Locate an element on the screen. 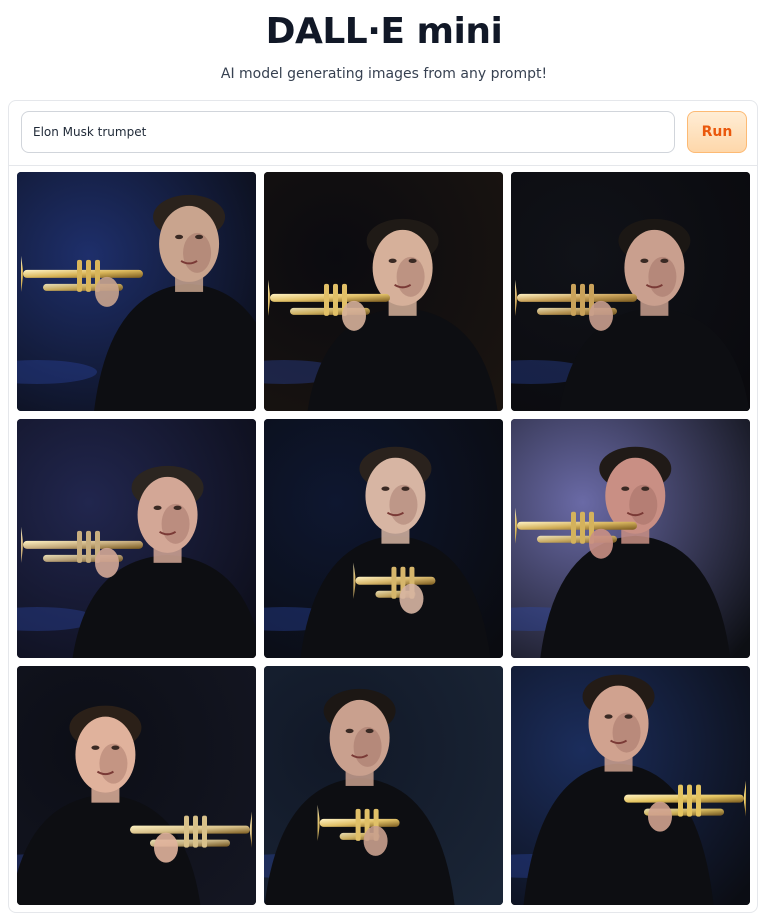 The width and height of the screenshot is (768, 924). prompt-row: Run is located at coordinates (383, 133).